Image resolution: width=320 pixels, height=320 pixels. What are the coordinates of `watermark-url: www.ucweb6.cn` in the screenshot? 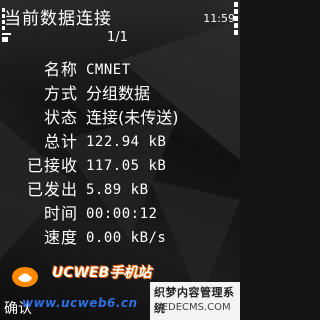 It's located at (80, 303).